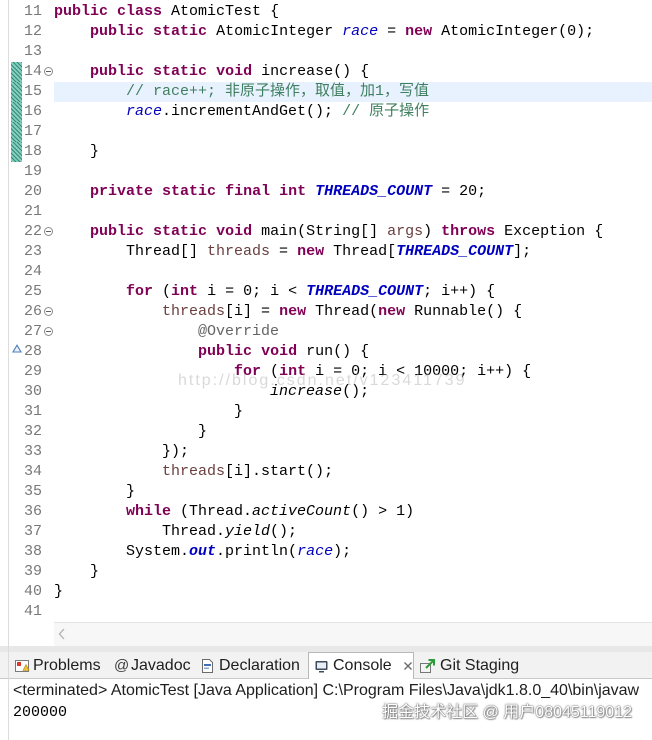  What do you see at coordinates (408, 666) in the screenshot?
I see `close-icon` at bounding box center [408, 666].